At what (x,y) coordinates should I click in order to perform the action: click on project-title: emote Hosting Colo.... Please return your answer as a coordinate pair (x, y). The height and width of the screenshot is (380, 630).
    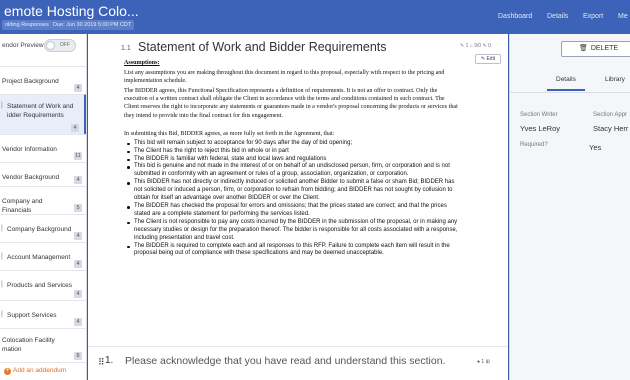
    Looking at the image, I should click on (71, 11).